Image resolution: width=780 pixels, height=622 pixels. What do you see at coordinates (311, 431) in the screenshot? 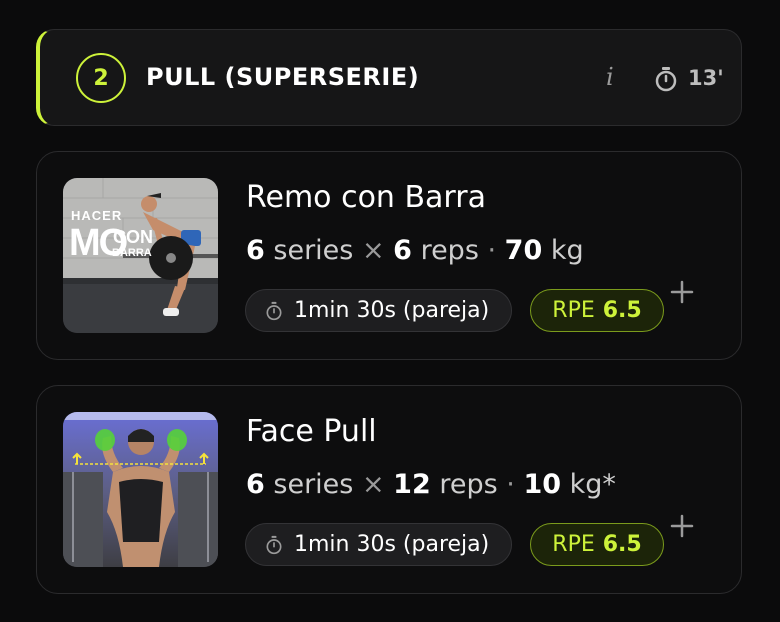
I see `exercise-name: Face Pull` at bounding box center [311, 431].